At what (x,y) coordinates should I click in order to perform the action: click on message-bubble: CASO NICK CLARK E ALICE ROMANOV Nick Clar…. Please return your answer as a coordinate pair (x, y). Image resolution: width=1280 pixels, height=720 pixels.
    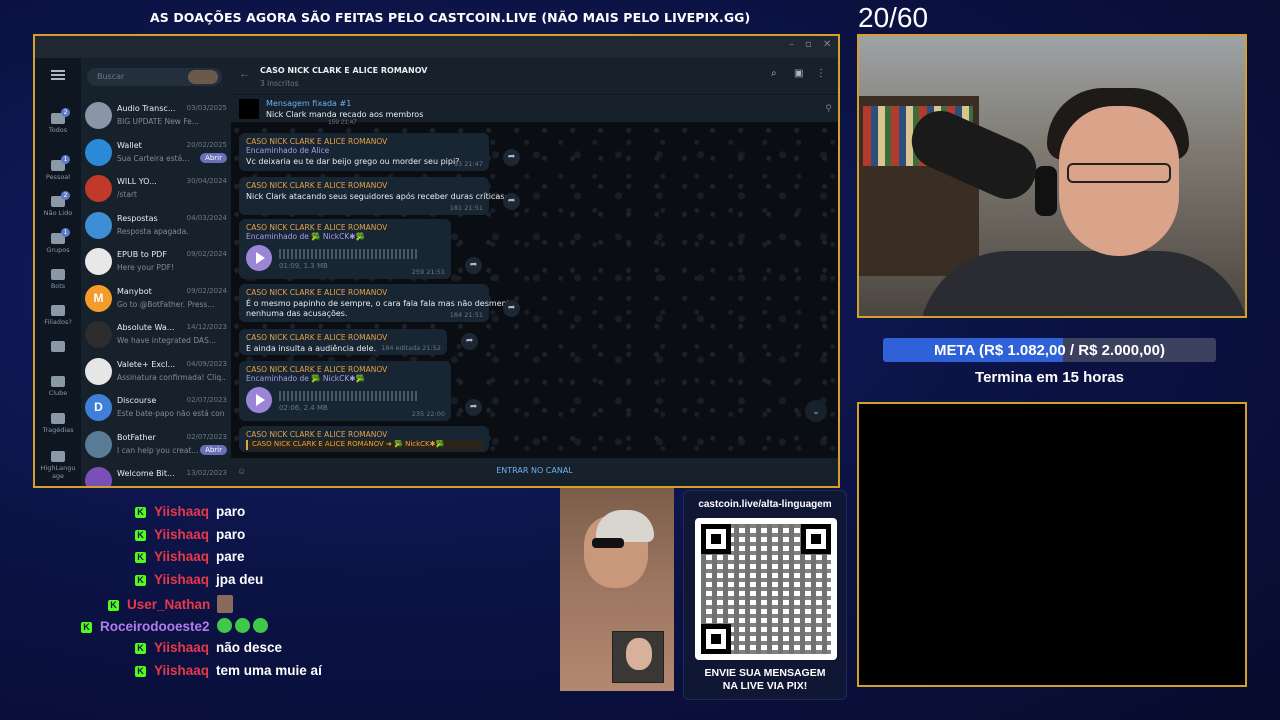
    Looking at the image, I should click on (379, 196).